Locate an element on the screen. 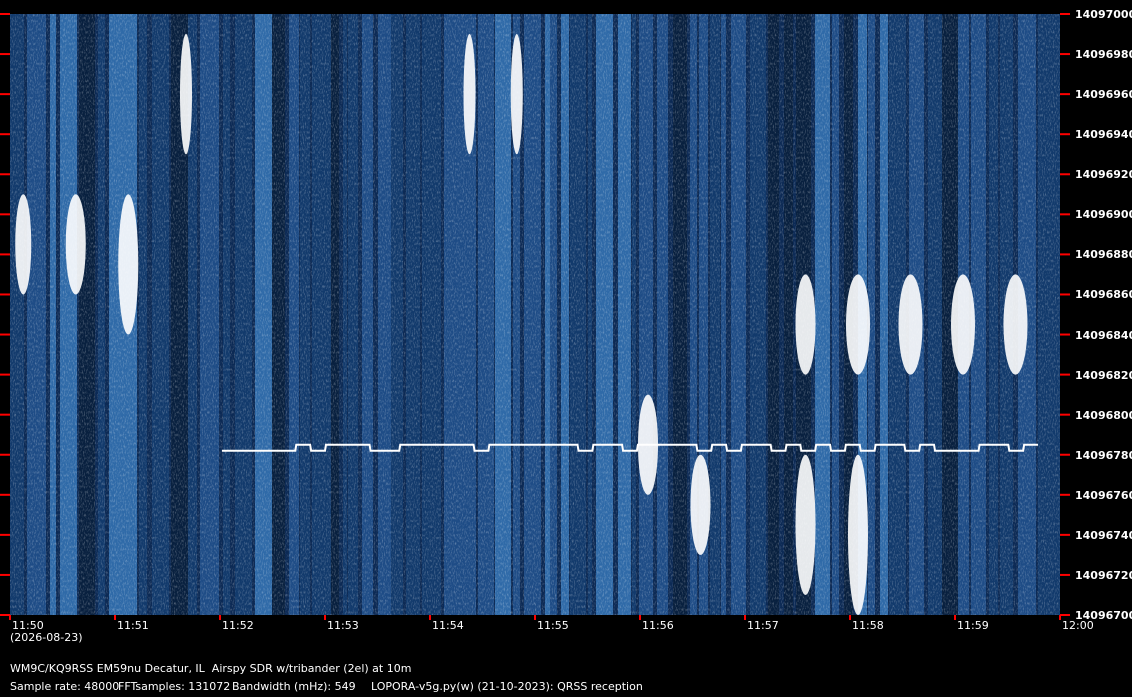 Image resolution: width=1132 pixels, height=697 pixels. y-tick-label: 14096720 is located at coordinates (1103, 575).